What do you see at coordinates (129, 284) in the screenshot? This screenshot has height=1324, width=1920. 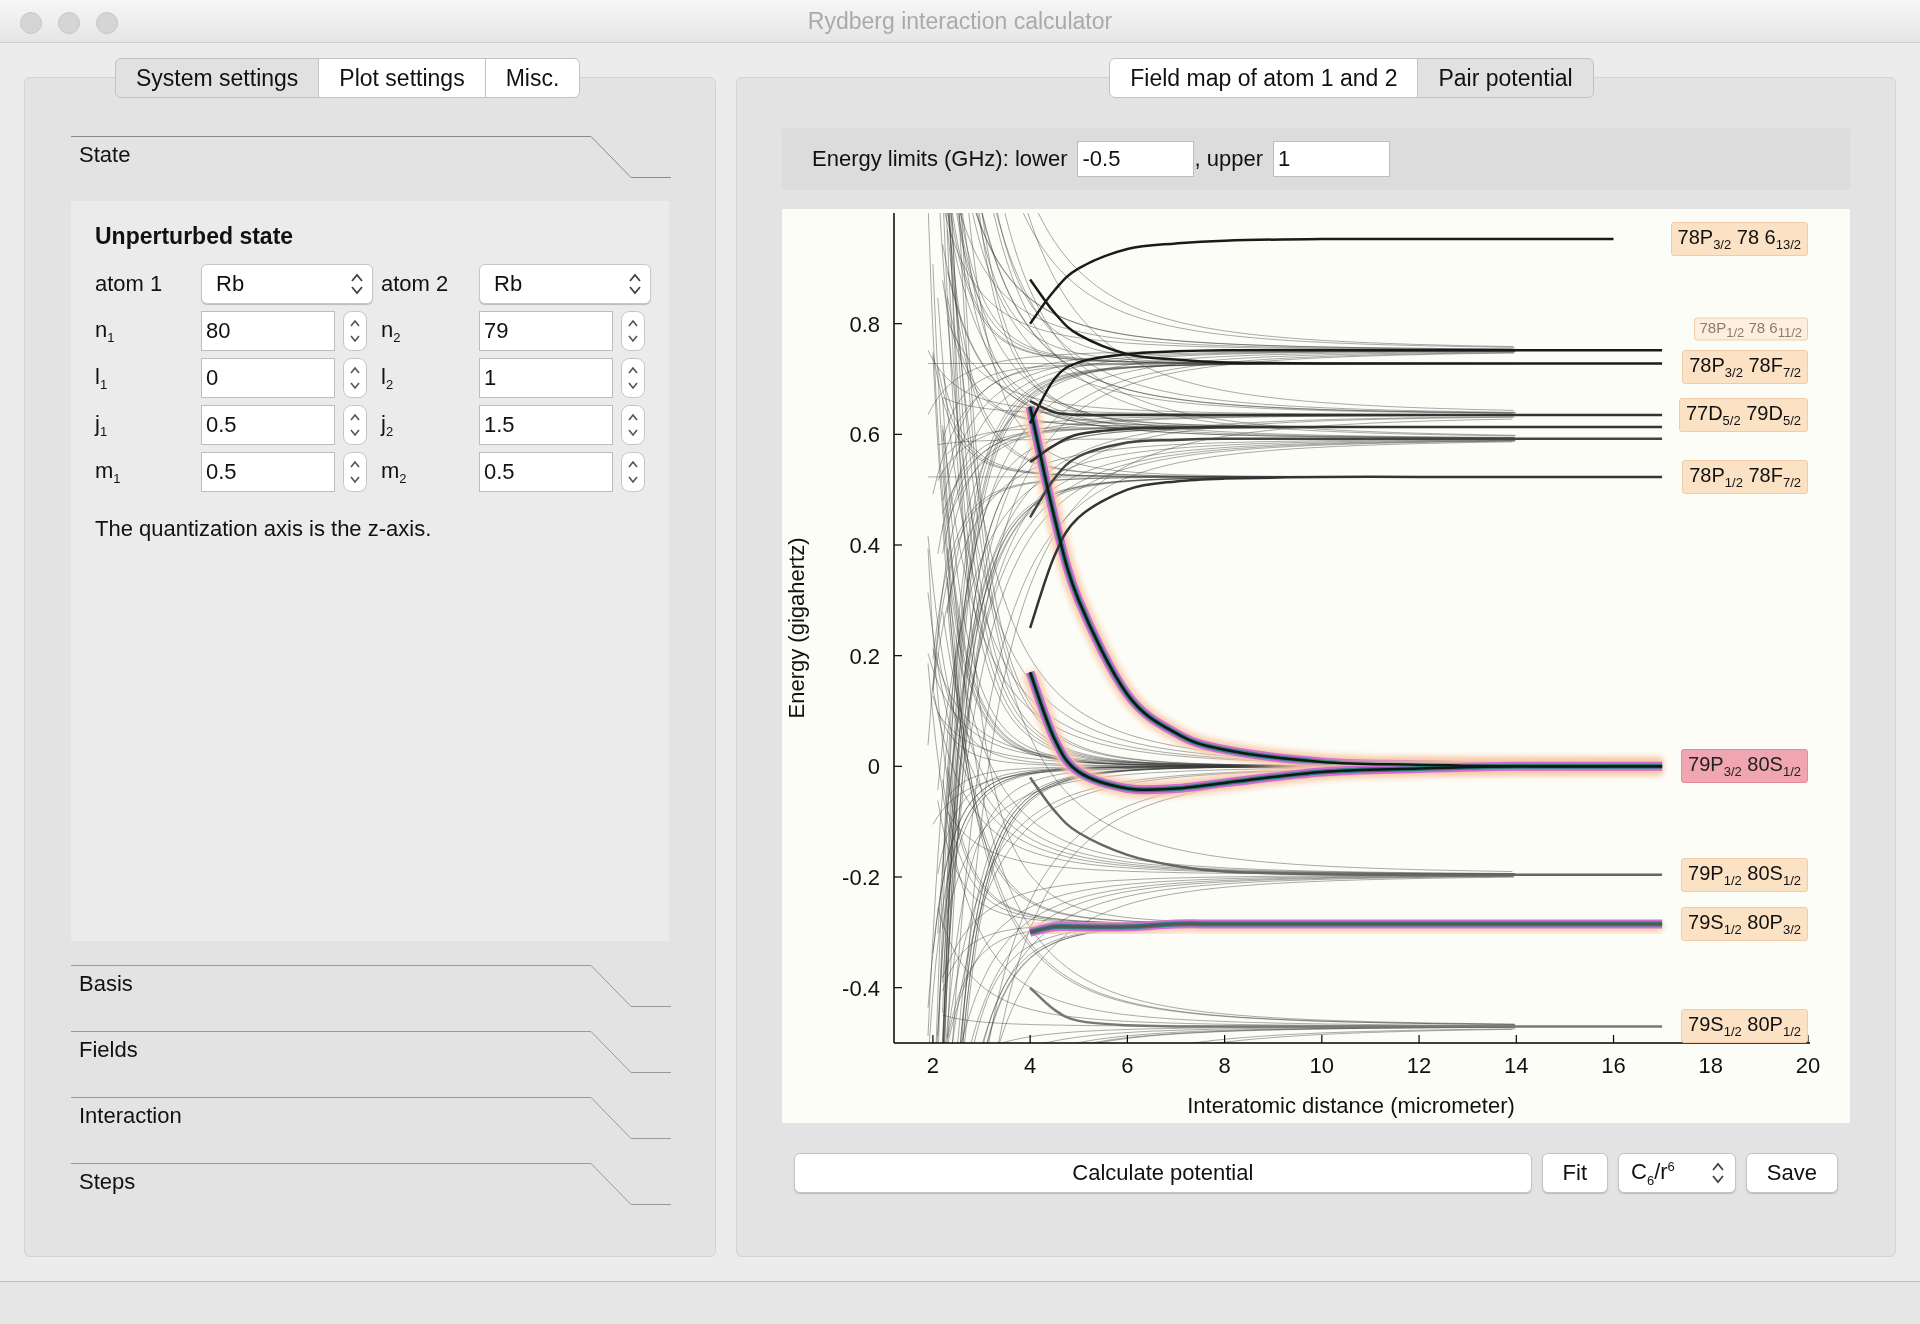 I see `field-label: atom 1` at bounding box center [129, 284].